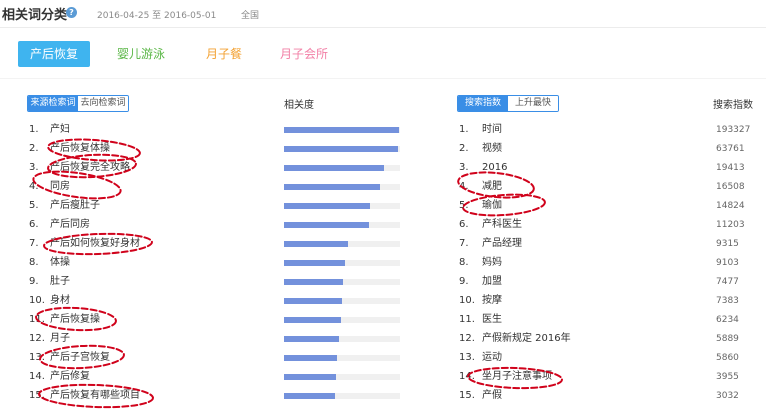 The image size is (766, 415). I want to click on search-index-row: 9. 加盟 7477, so click(598, 282).